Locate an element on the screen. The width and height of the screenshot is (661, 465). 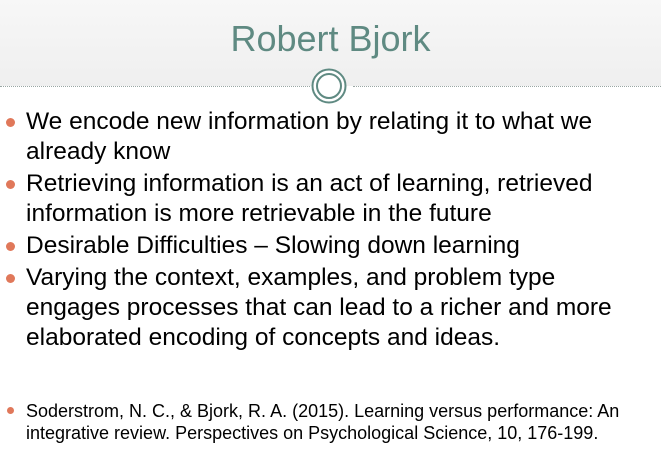
double-circle-ornament-icon is located at coordinates (329, 86).